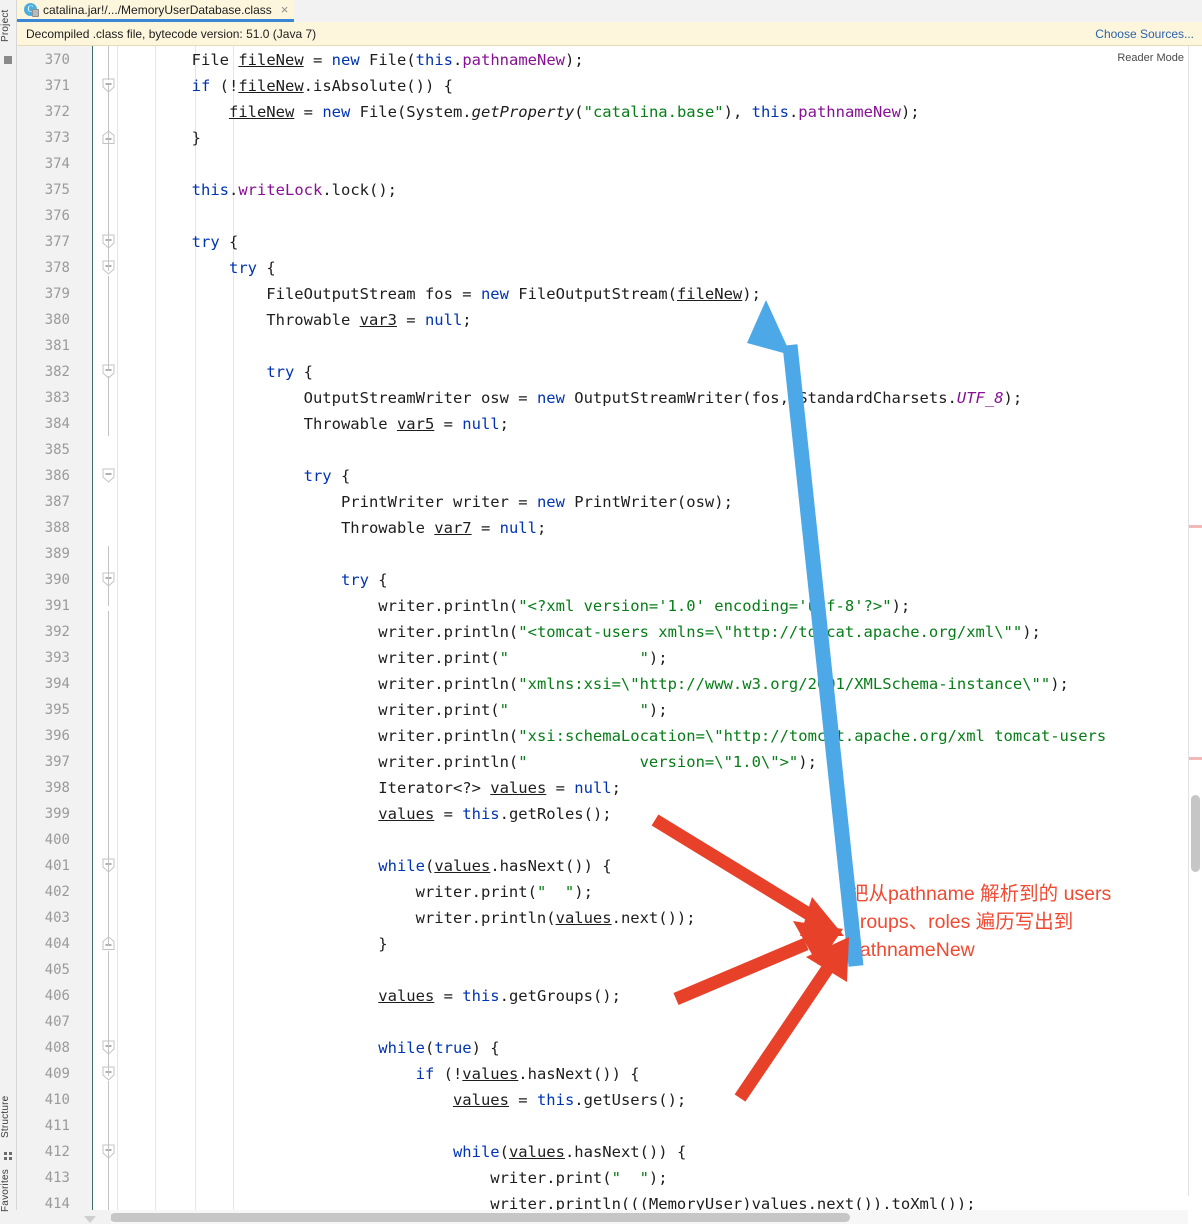 The image size is (1202, 1224). Describe the element at coordinates (8, 26) in the screenshot. I see `tool-window-button-project: Project` at that location.